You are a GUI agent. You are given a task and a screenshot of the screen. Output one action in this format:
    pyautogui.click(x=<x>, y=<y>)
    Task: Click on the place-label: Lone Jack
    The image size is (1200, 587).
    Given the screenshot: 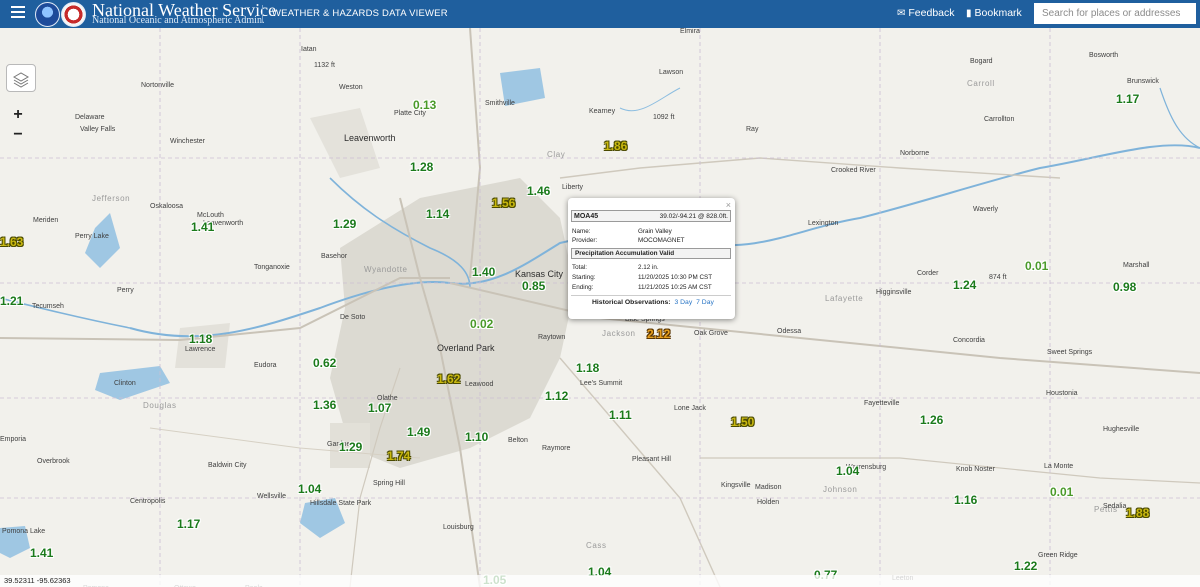 What is the action you would take?
    pyautogui.click(x=690, y=408)
    